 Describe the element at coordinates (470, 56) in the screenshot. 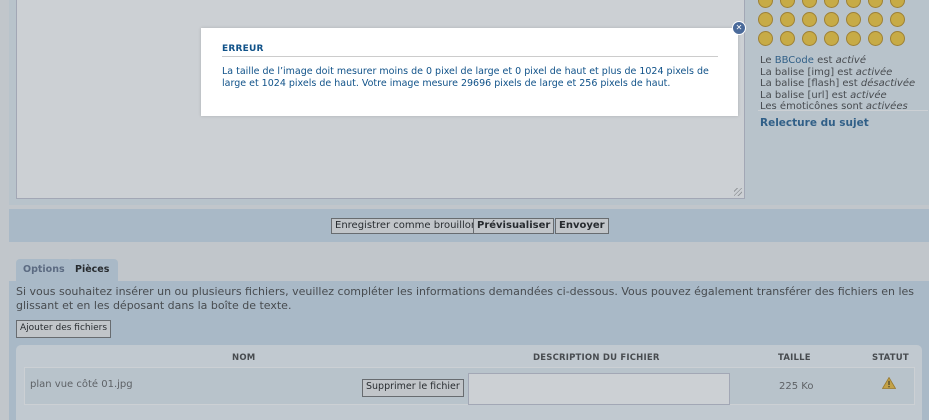

I see `error-divider` at that location.